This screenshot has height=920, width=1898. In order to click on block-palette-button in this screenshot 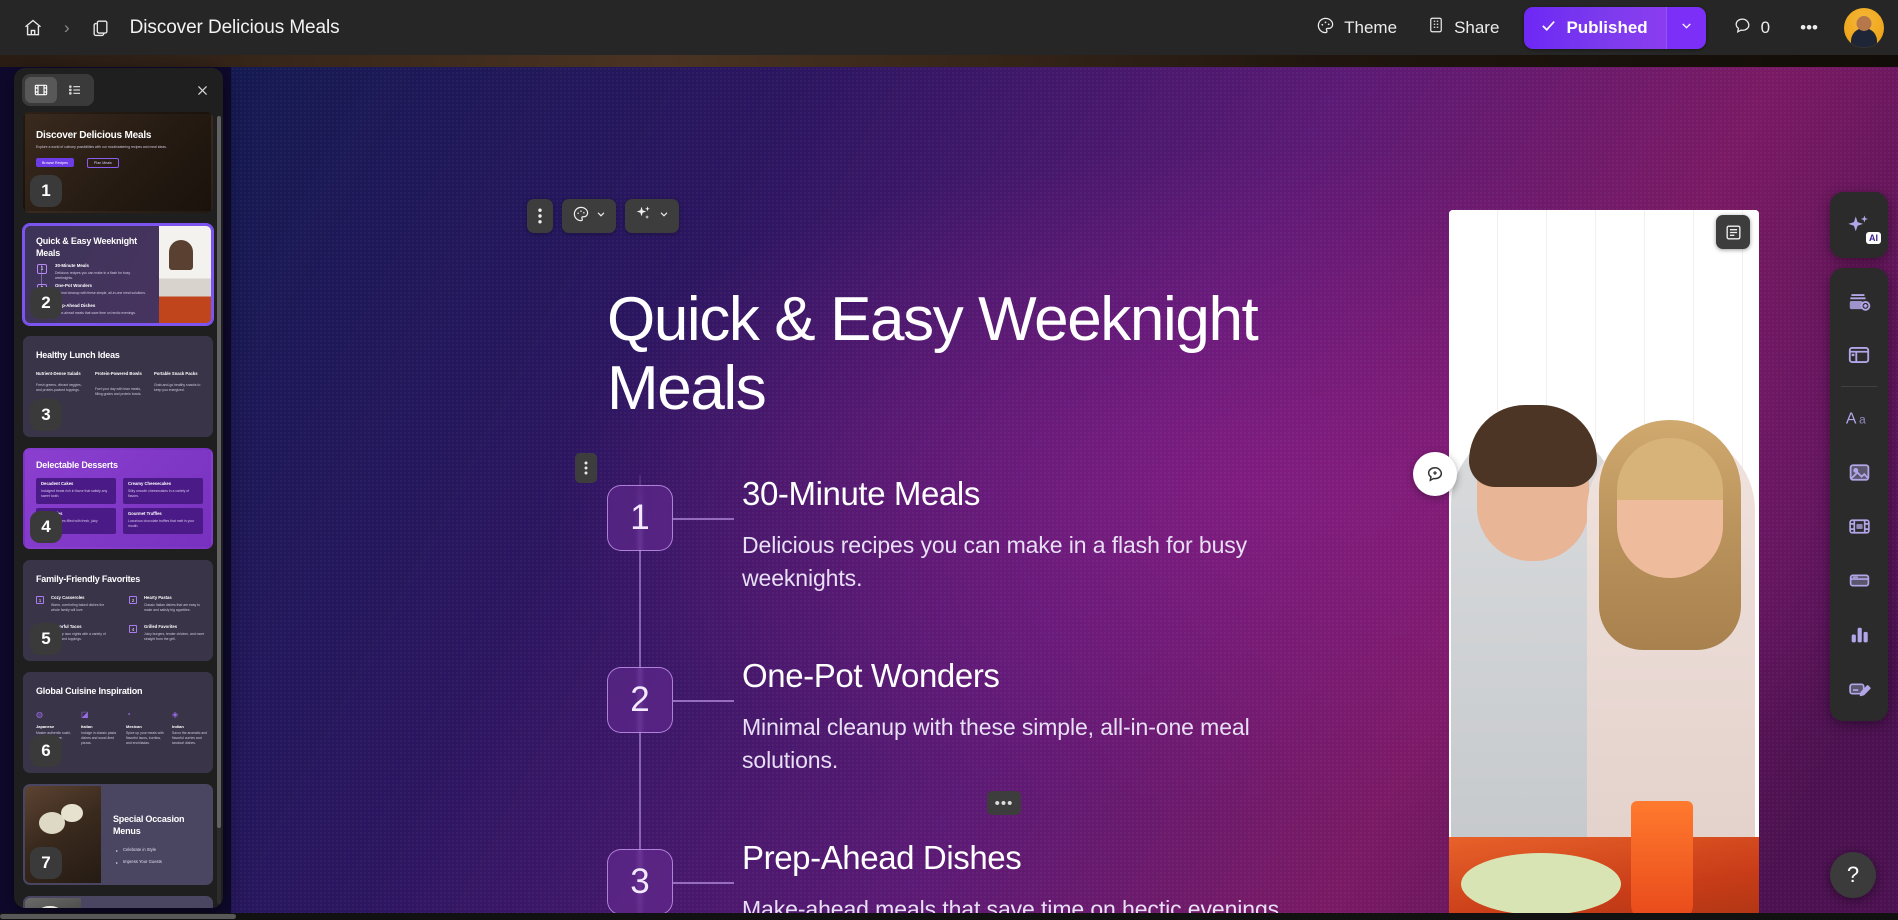, I will do `click(589, 216)`.